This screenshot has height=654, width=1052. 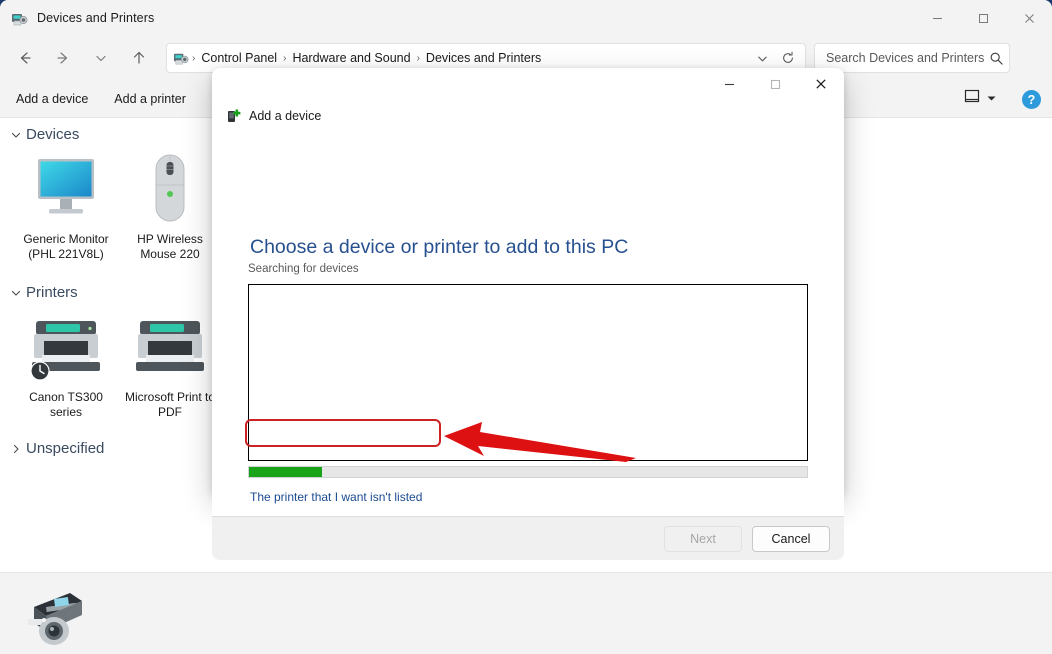 I want to click on group-title-unspecified: Unspecified, so click(x=65, y=448).